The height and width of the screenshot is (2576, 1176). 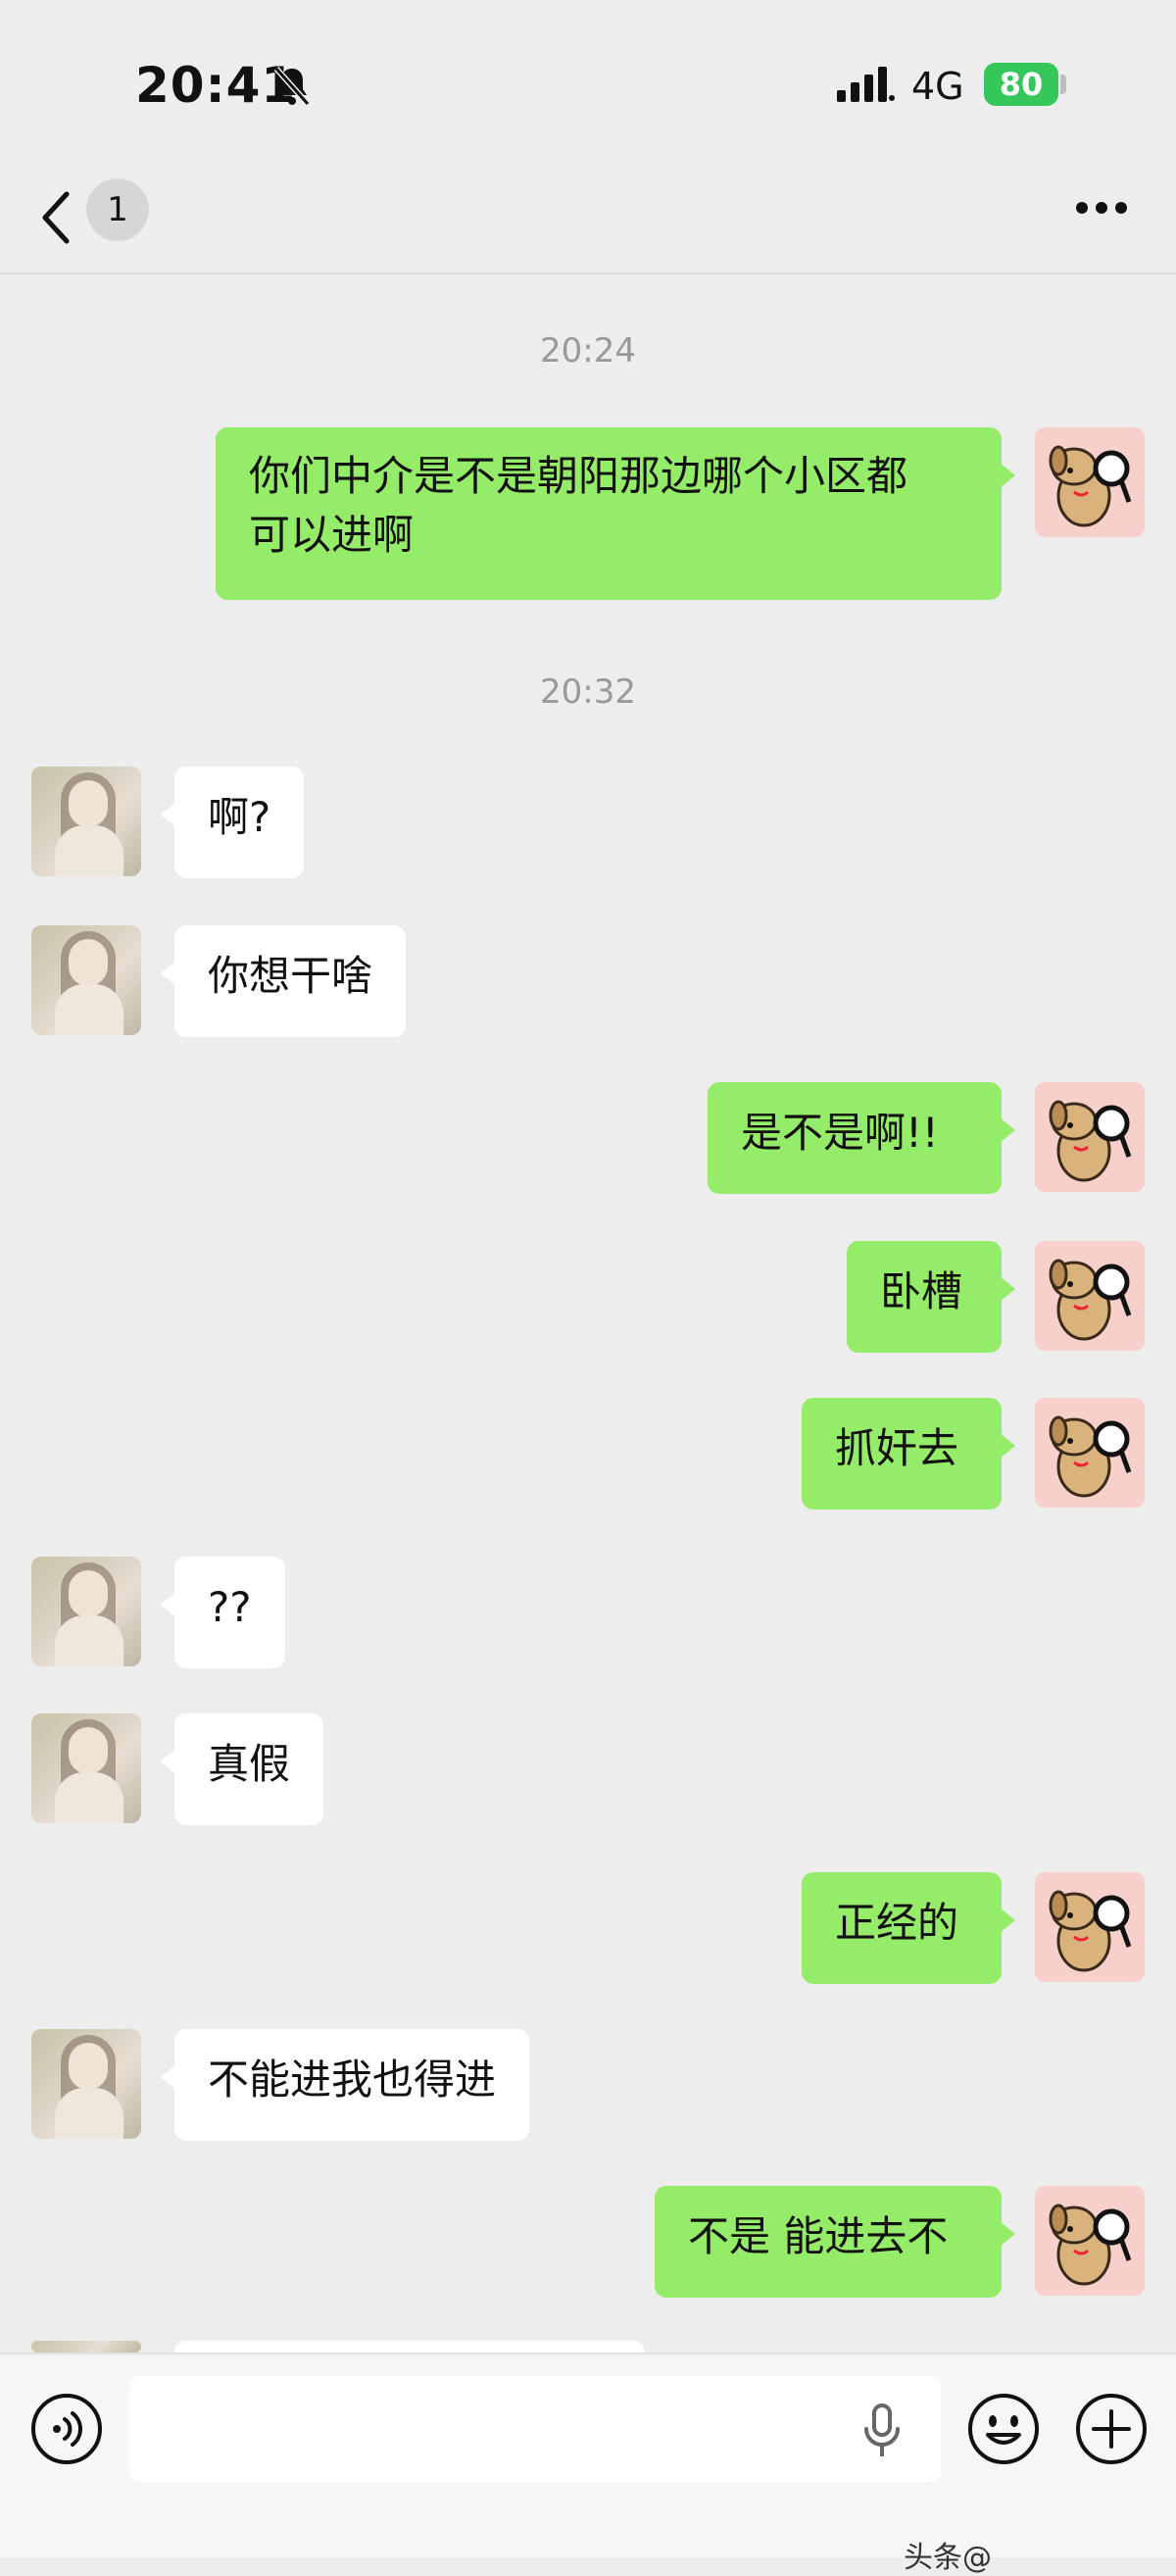 What do you see at coordinates (66, 2429) in the screenshot?
I see `voice-mode-icon` at bounding box center [66, 2429].